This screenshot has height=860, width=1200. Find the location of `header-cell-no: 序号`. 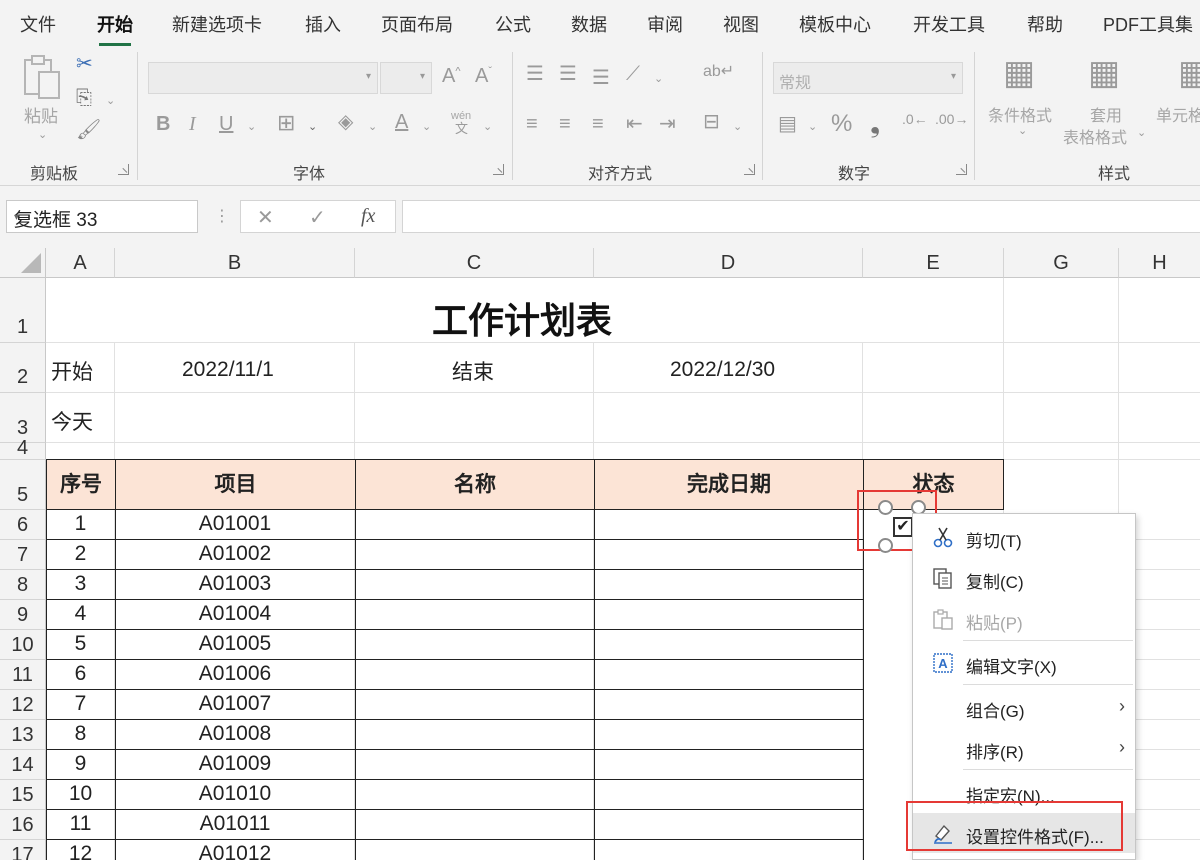

header-cell-no: 序号 is located at coordinates (81, 484).